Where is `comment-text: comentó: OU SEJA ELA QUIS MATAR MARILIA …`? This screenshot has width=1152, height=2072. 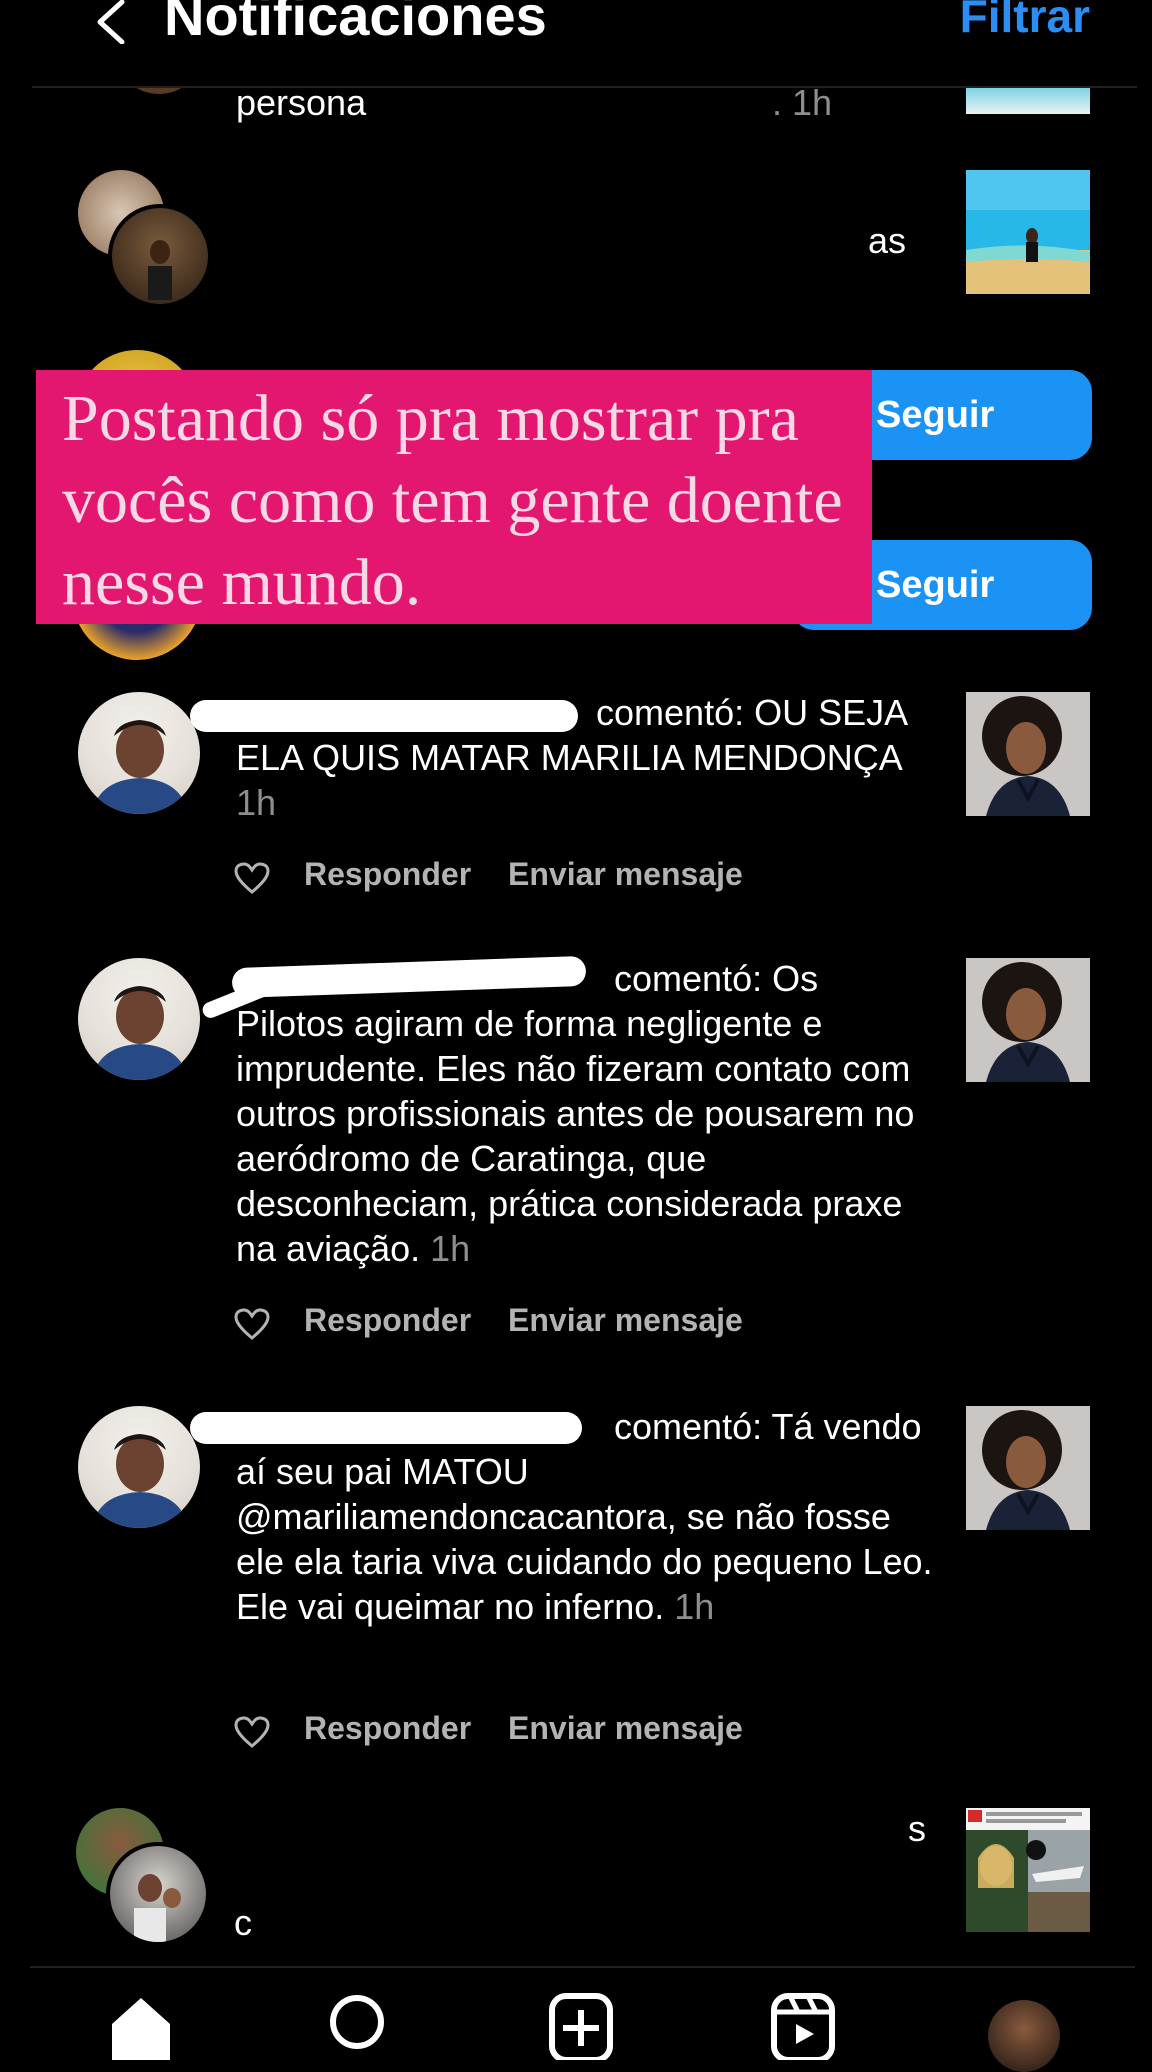 comment-text: comentó: OU SEJA ELA QUIS MATAR MARILIA … is located at coordinates (586, 757).